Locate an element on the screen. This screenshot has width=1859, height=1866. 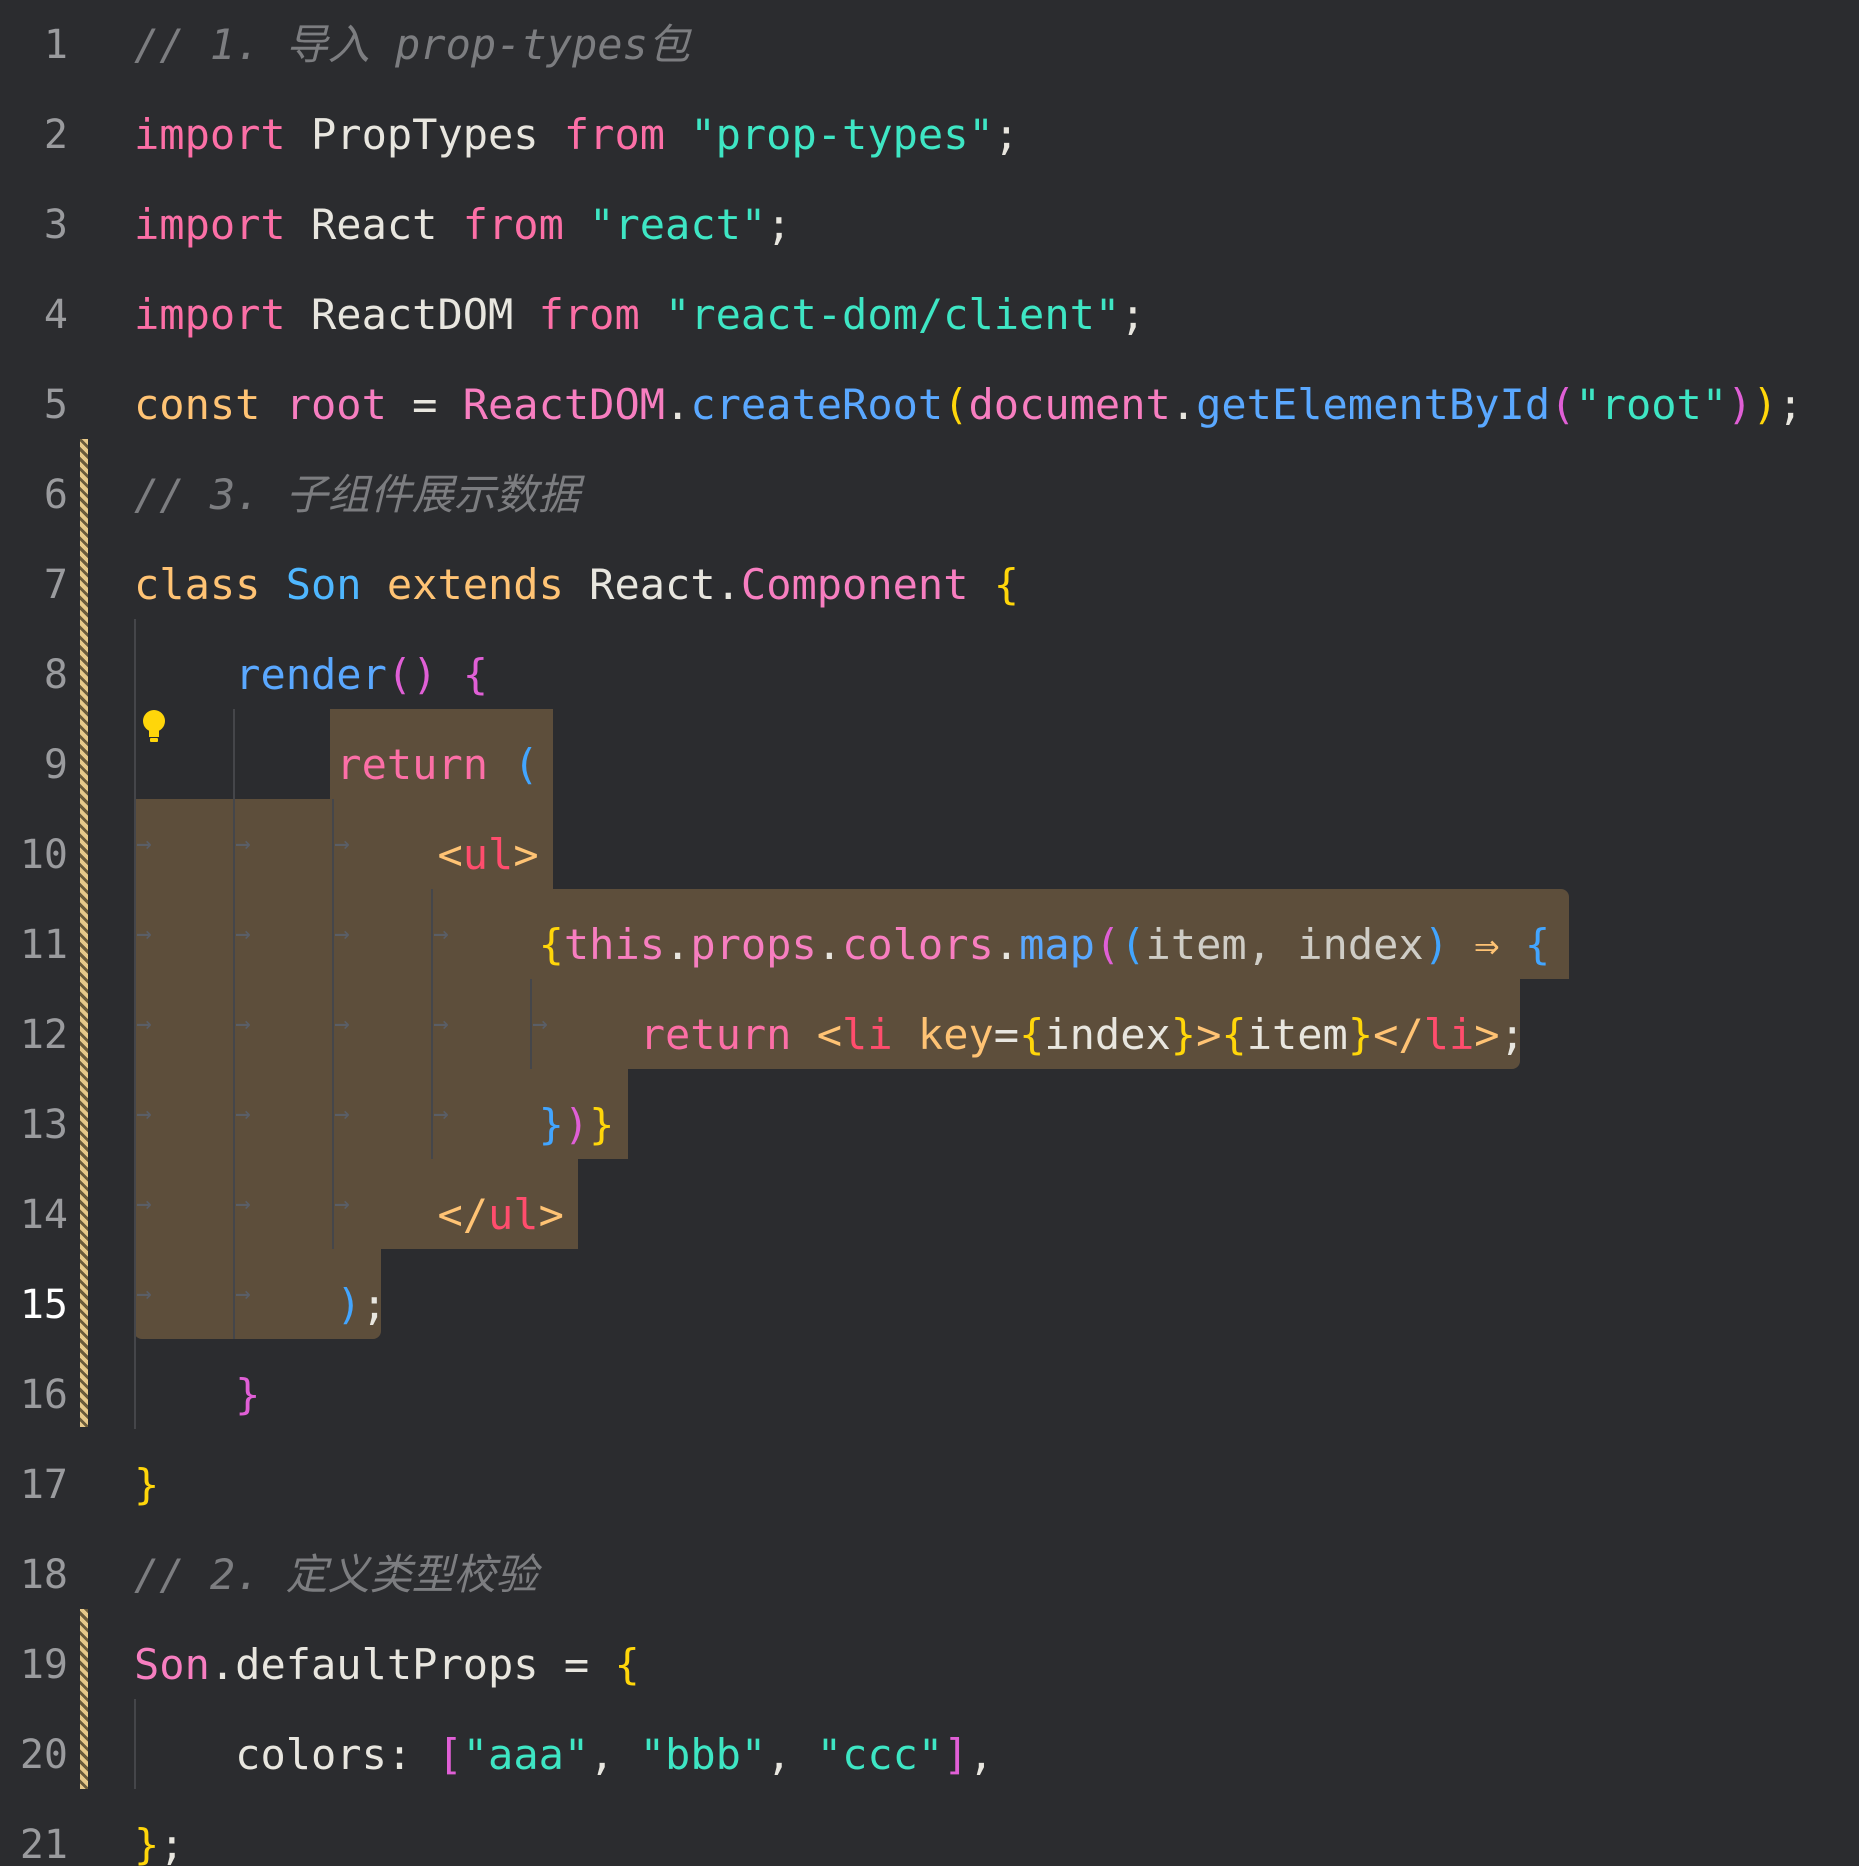
code-token: render is located at coordinates (311, 674).